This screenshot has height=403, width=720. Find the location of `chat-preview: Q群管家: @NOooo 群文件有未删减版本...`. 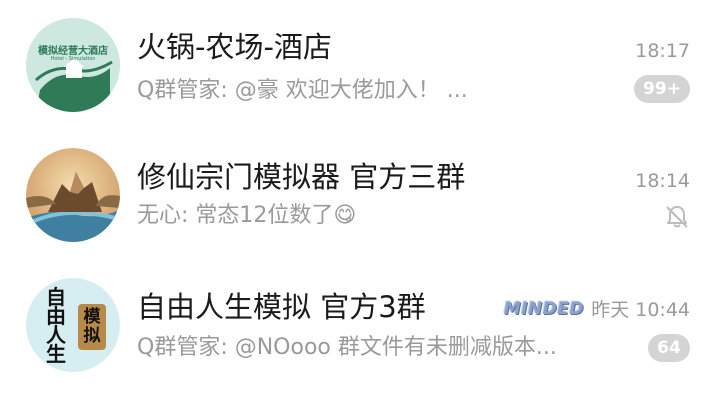

chat-preview: Q群管家: @NOooo 群文件有未删减版本... is located at coordinates (347, 347).